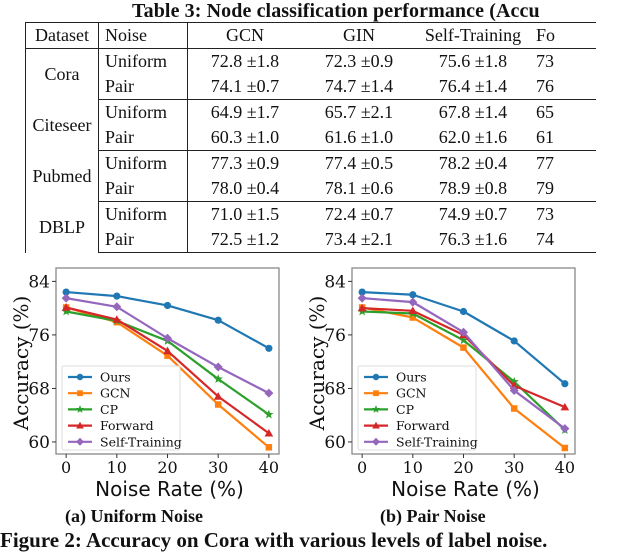  I want to click on forward-cell: 77, so click(545, 163).